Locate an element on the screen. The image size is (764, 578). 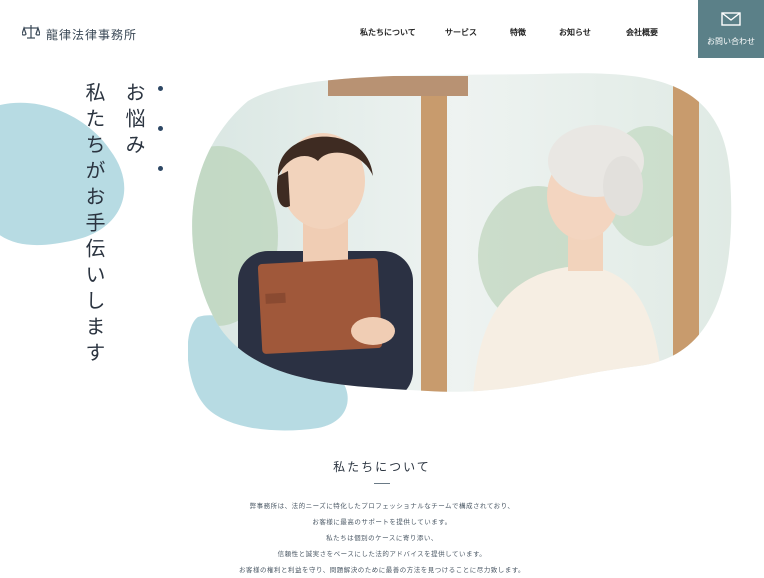
about-line: お客様に最高のサポートを提供しています。 is located at coordinates (382, 522).